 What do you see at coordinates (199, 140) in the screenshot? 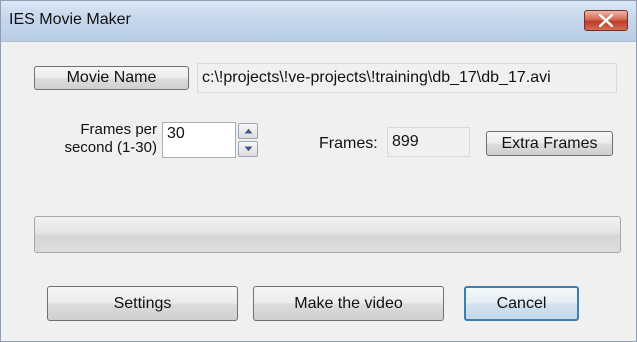
I see `fps-input: 30` at bounding box center [199, 140].